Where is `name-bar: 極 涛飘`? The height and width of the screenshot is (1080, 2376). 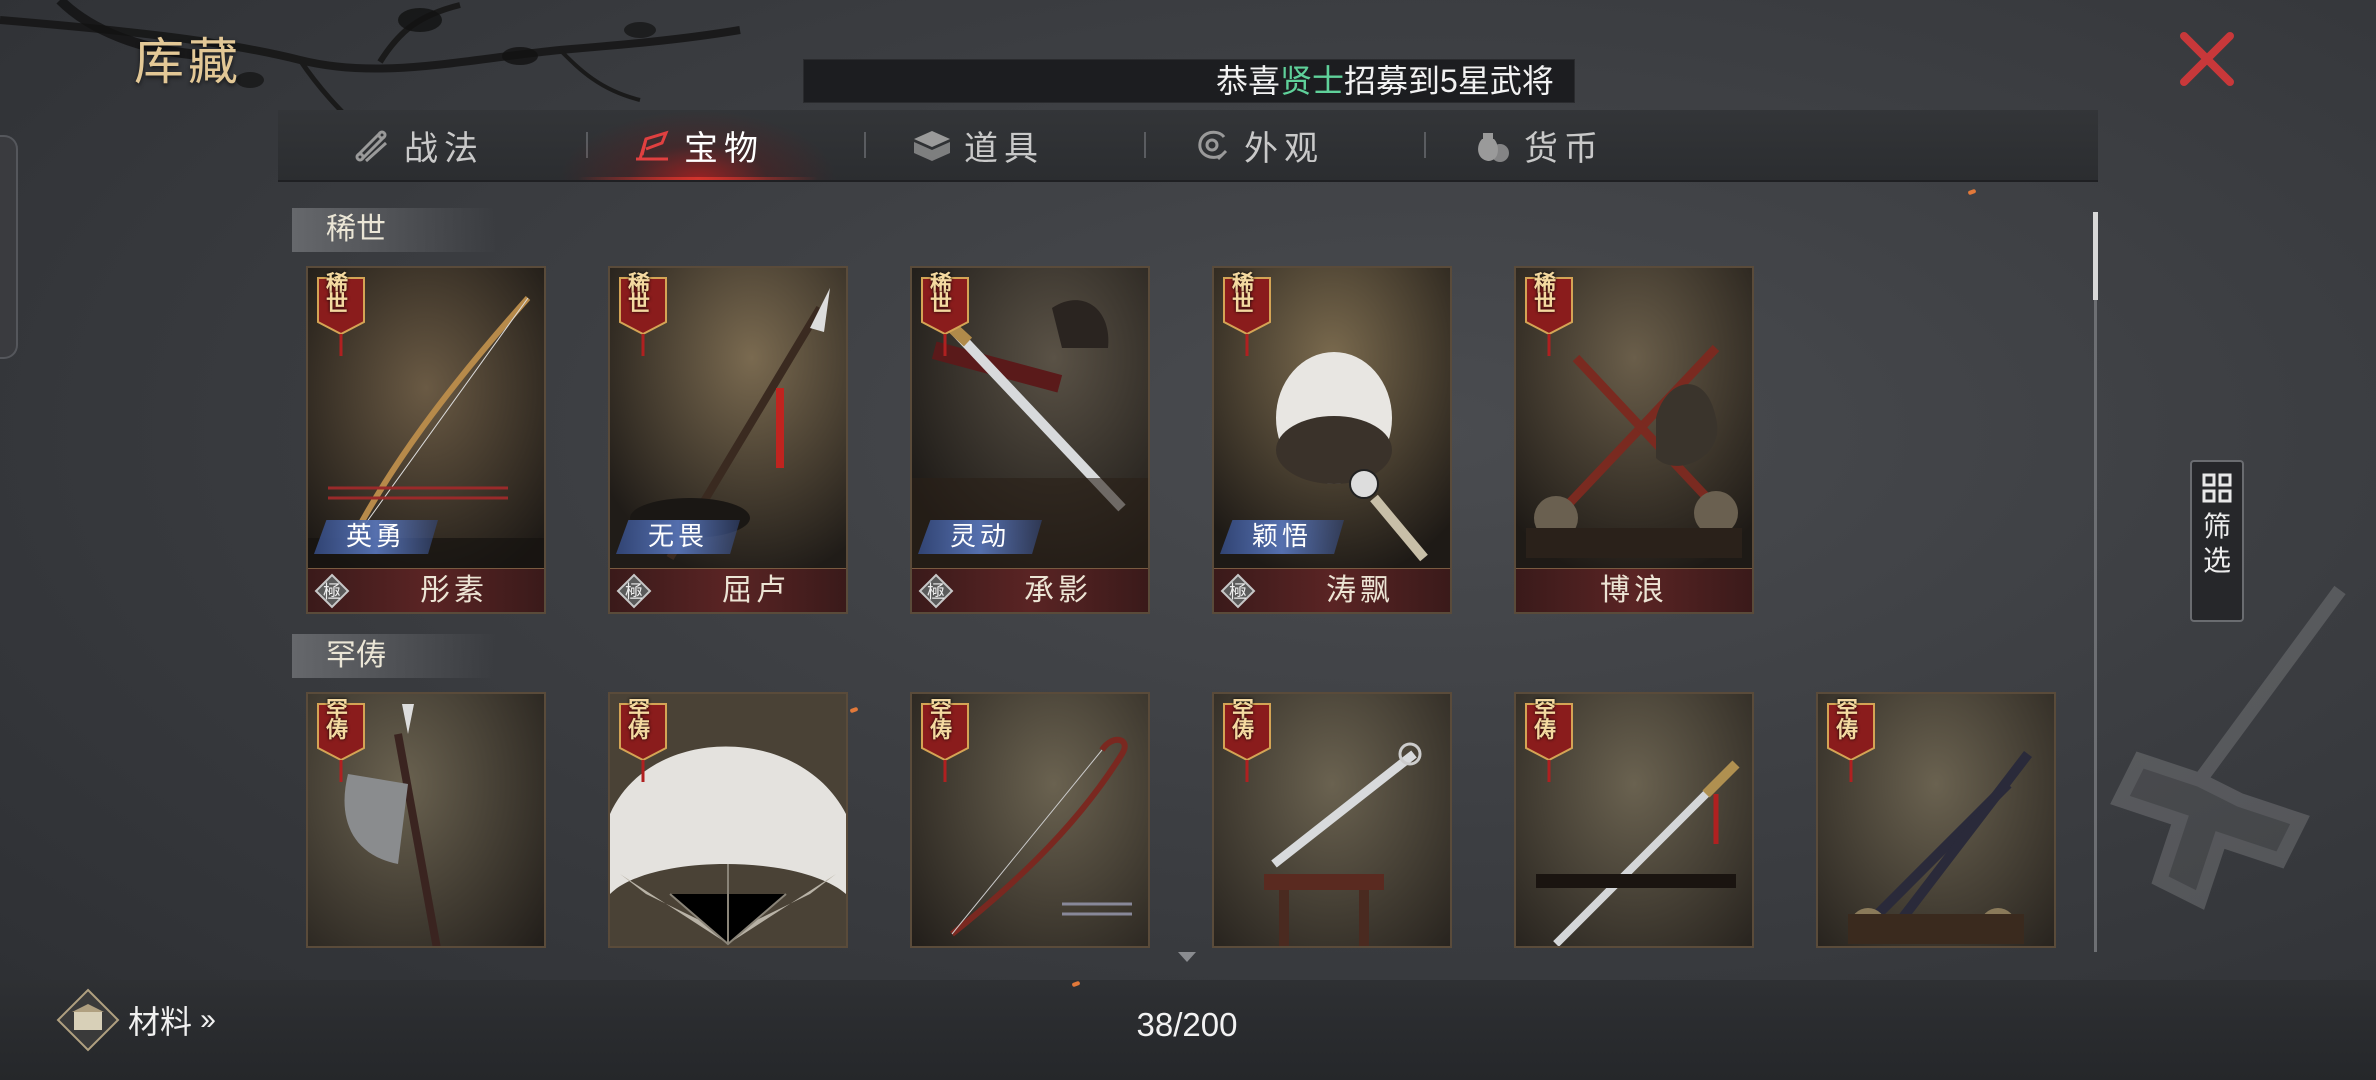 name-bar: 極 涛飘 is located at coordinates (1332, 590).